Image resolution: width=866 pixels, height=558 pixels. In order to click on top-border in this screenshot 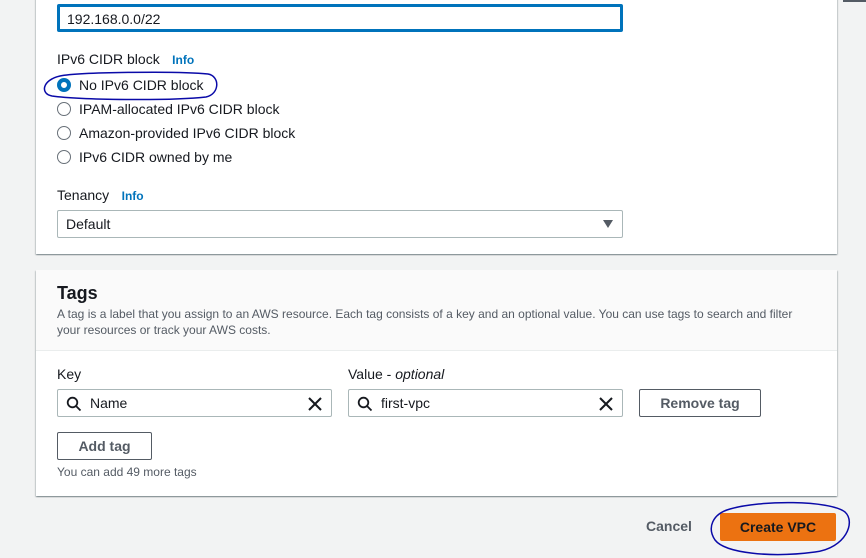, I will do `click(854, 1)`.